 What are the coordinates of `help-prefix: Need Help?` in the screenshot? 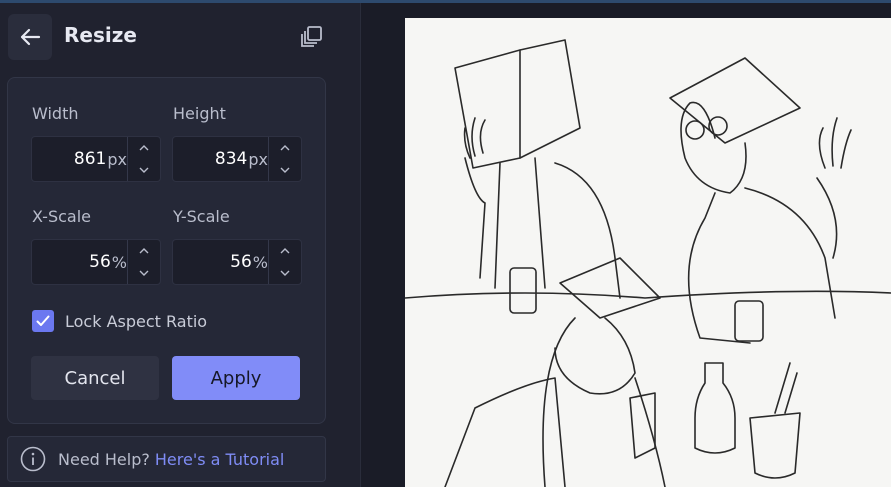 It's located at (104, 459).